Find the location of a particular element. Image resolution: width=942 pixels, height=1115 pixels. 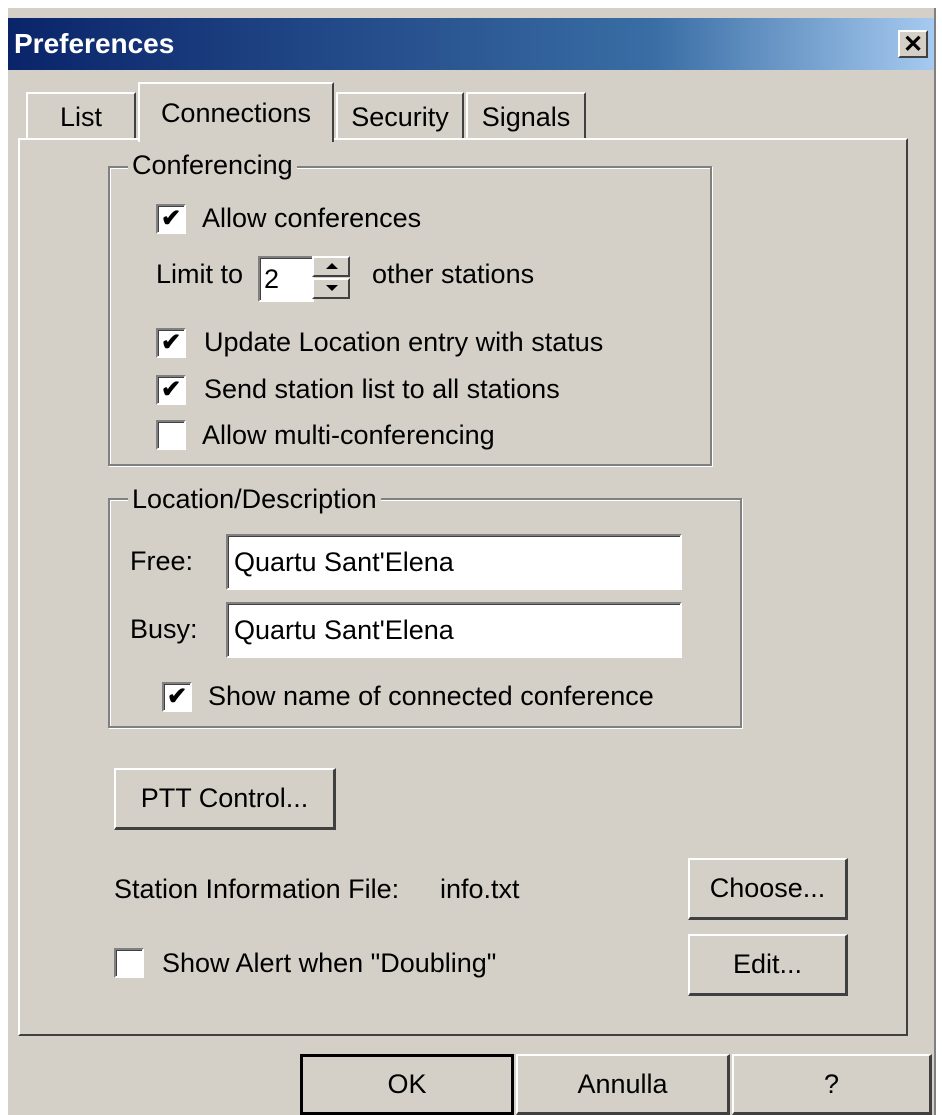

close-button: ✕ is located at coordinates (913, 44).